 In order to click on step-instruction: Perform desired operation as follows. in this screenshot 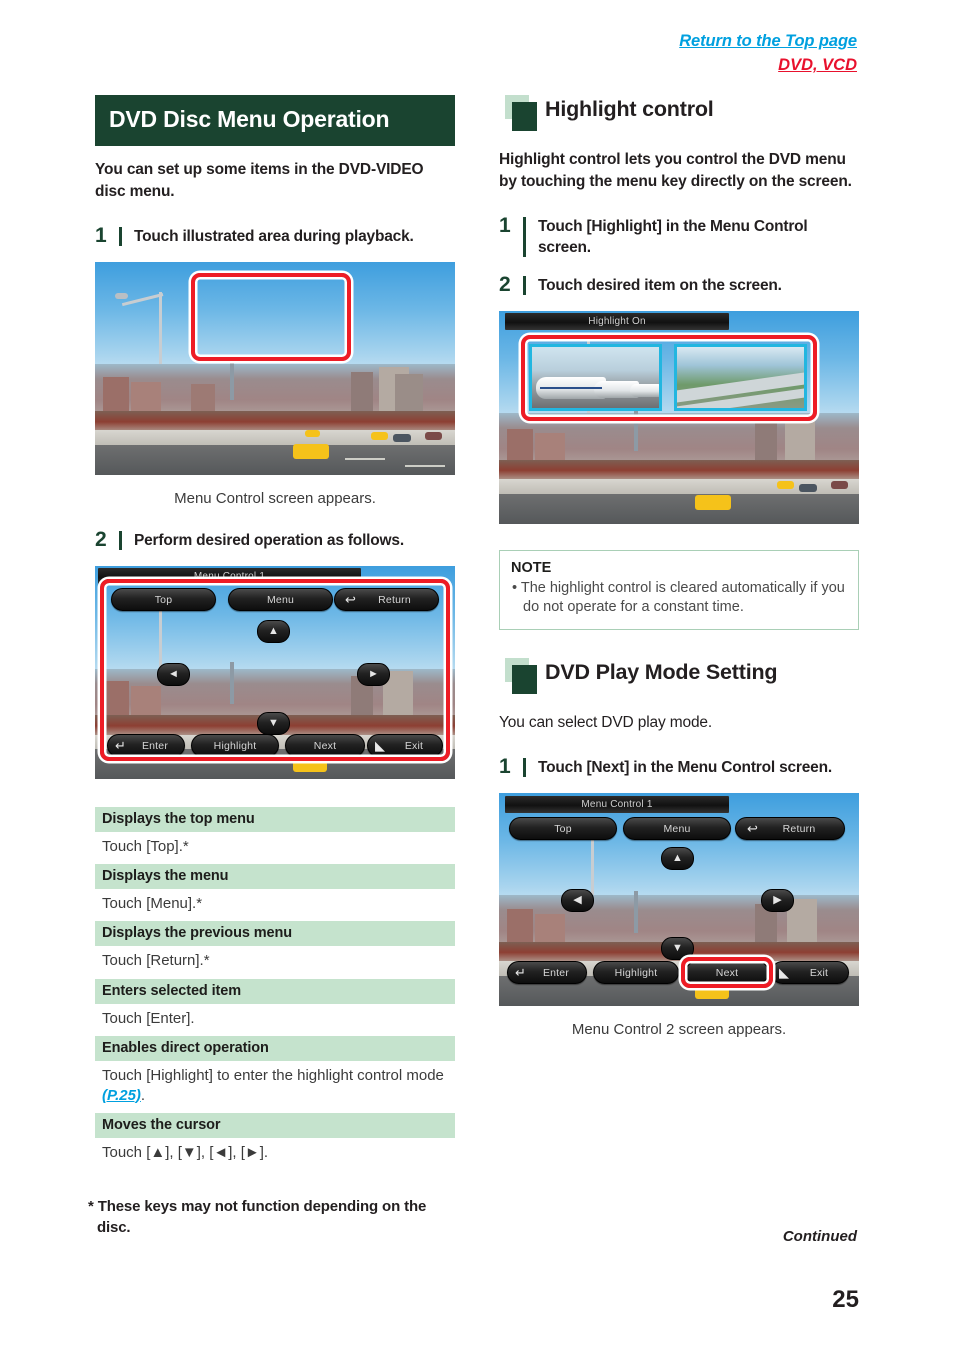, I will do `click(269, 541)`.